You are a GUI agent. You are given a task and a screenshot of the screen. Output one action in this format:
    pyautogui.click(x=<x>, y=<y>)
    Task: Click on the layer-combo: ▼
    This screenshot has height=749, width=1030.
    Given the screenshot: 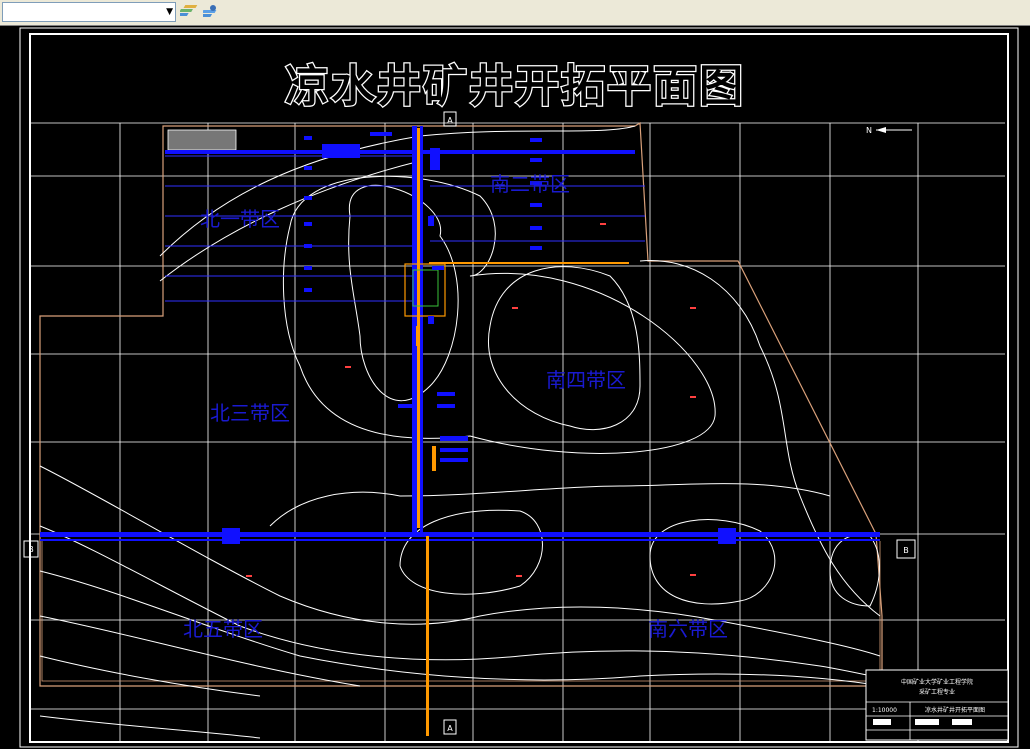 What is the action you would take?
    pyautogui.click(x=89, y=12)
    